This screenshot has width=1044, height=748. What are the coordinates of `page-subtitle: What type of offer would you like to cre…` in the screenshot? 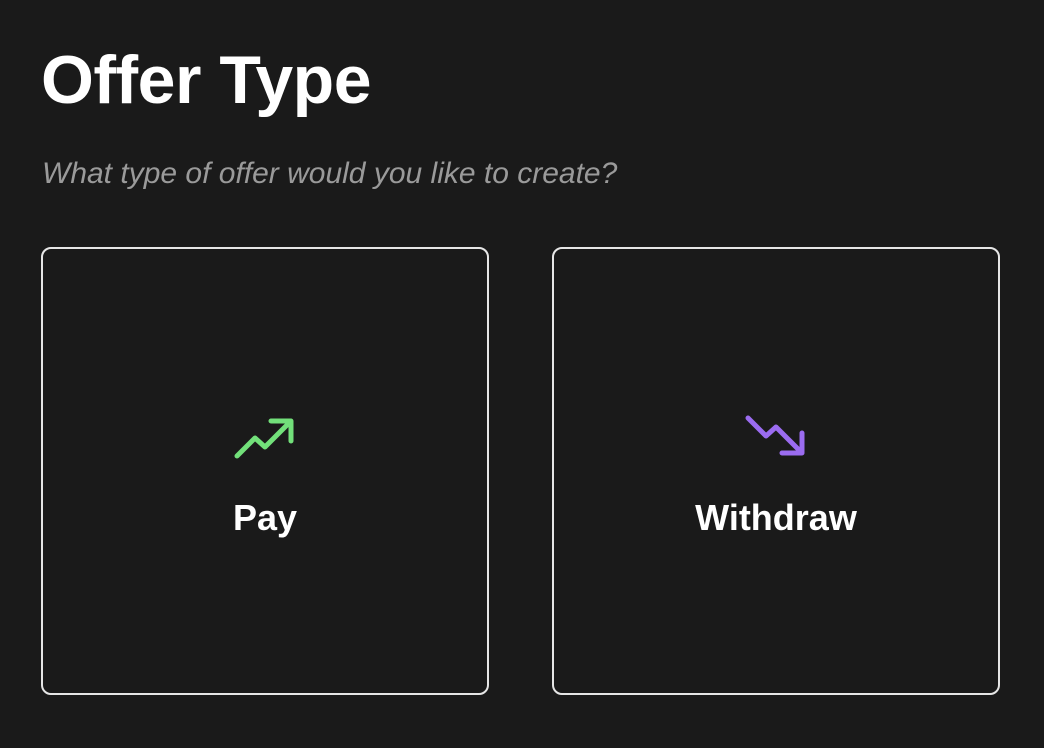 It's located at (330, 173).